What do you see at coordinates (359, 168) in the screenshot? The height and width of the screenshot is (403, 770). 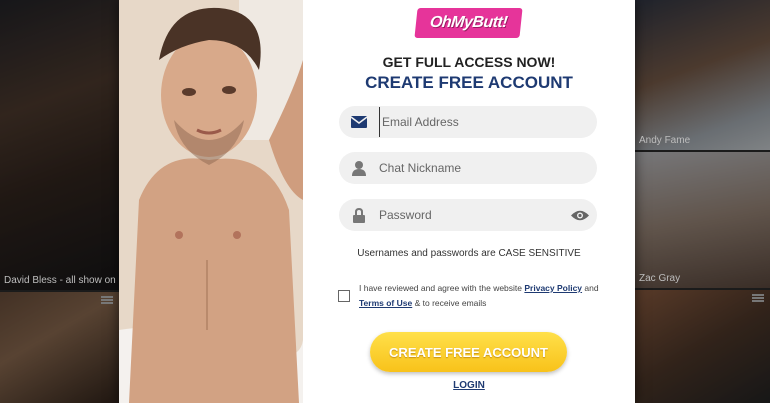 I see `user-icon` at bounding box center [359, 168].